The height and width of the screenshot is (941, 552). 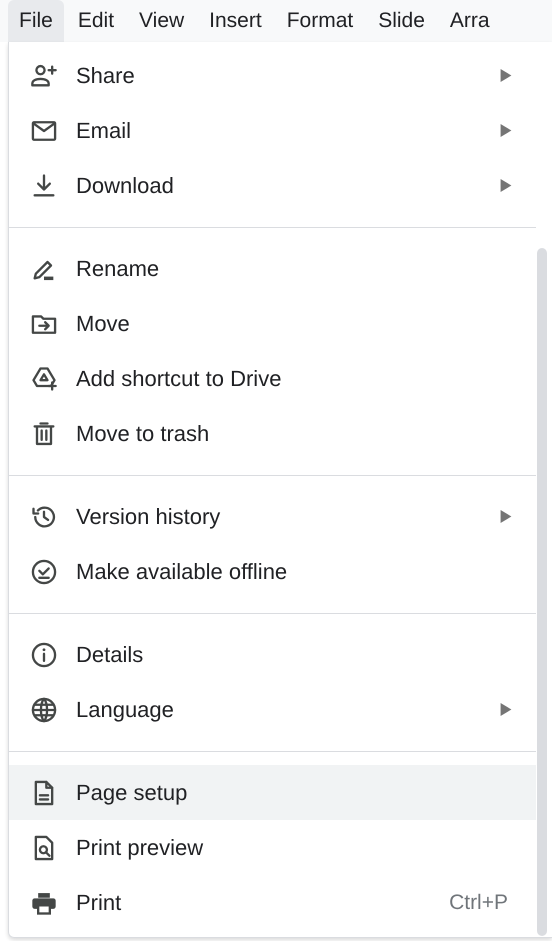 What do you see at coordinates (96, 21) in the screenshot?
I see `menu-bar-item: Edit` at bounding box center [96, 21].